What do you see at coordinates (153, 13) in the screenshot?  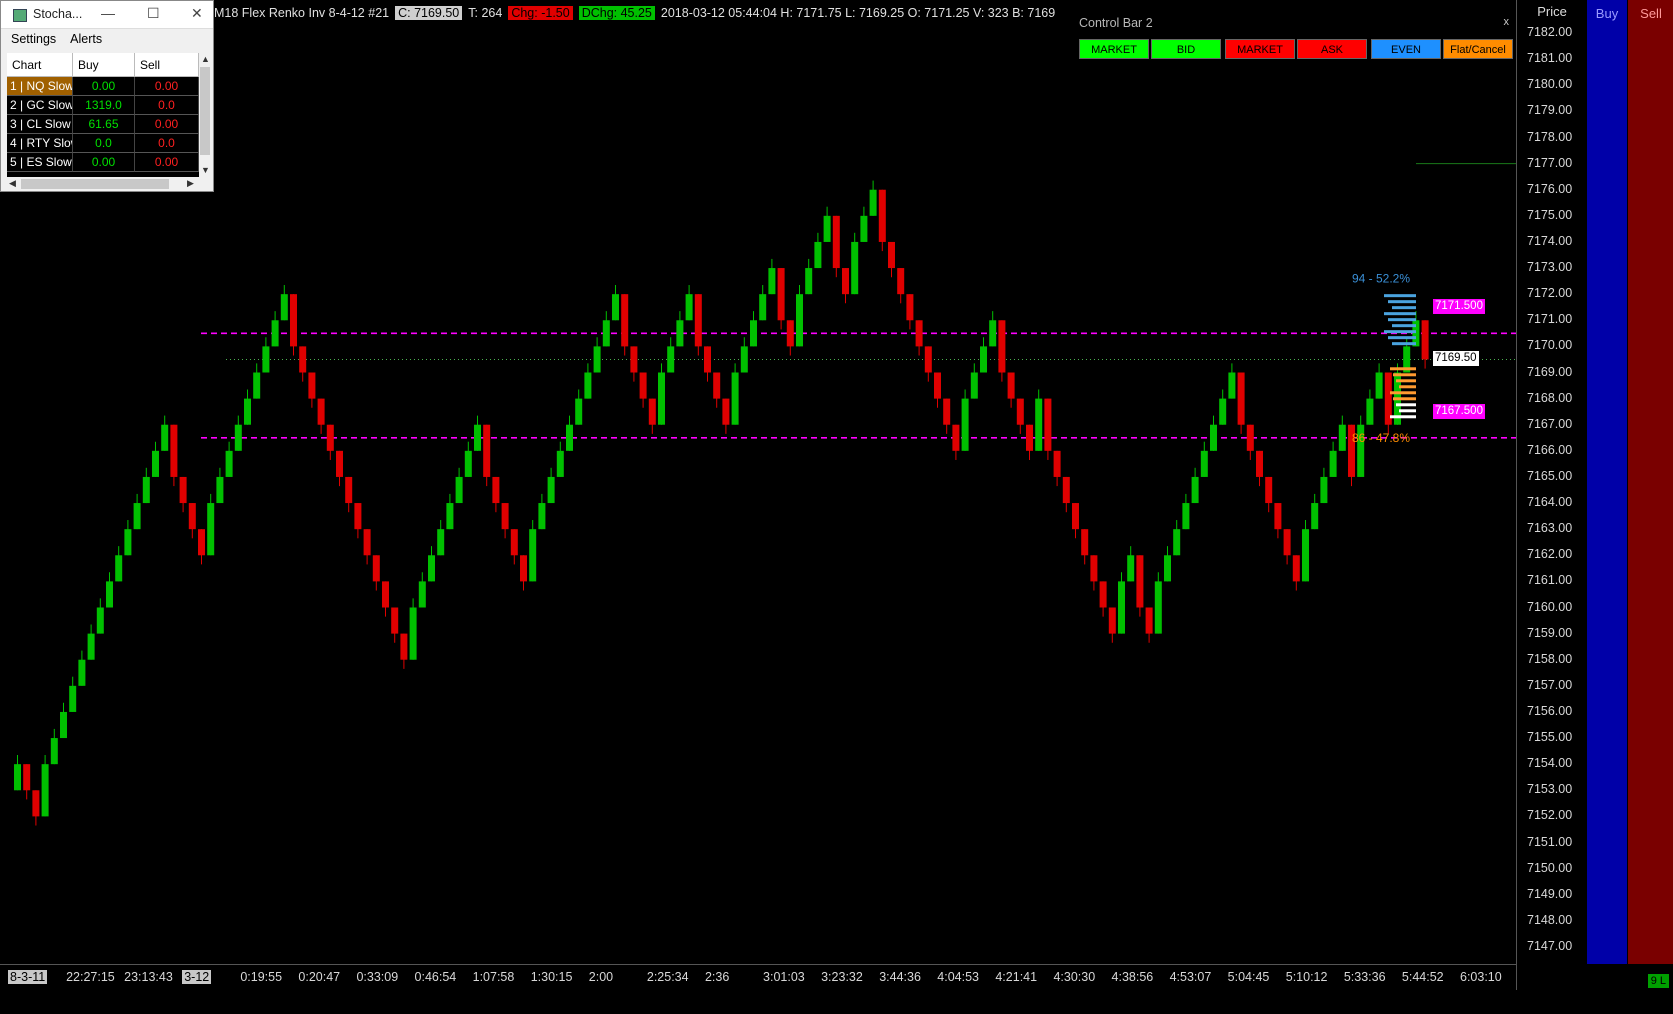 I see `maximize-icon: ☐` at bounding box center [153, 13].